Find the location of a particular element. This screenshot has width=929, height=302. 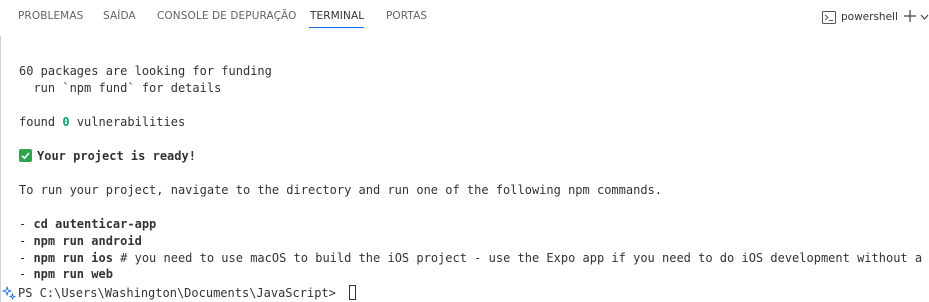

tab-portas: PORTAS is located at coordinates (406, 16).